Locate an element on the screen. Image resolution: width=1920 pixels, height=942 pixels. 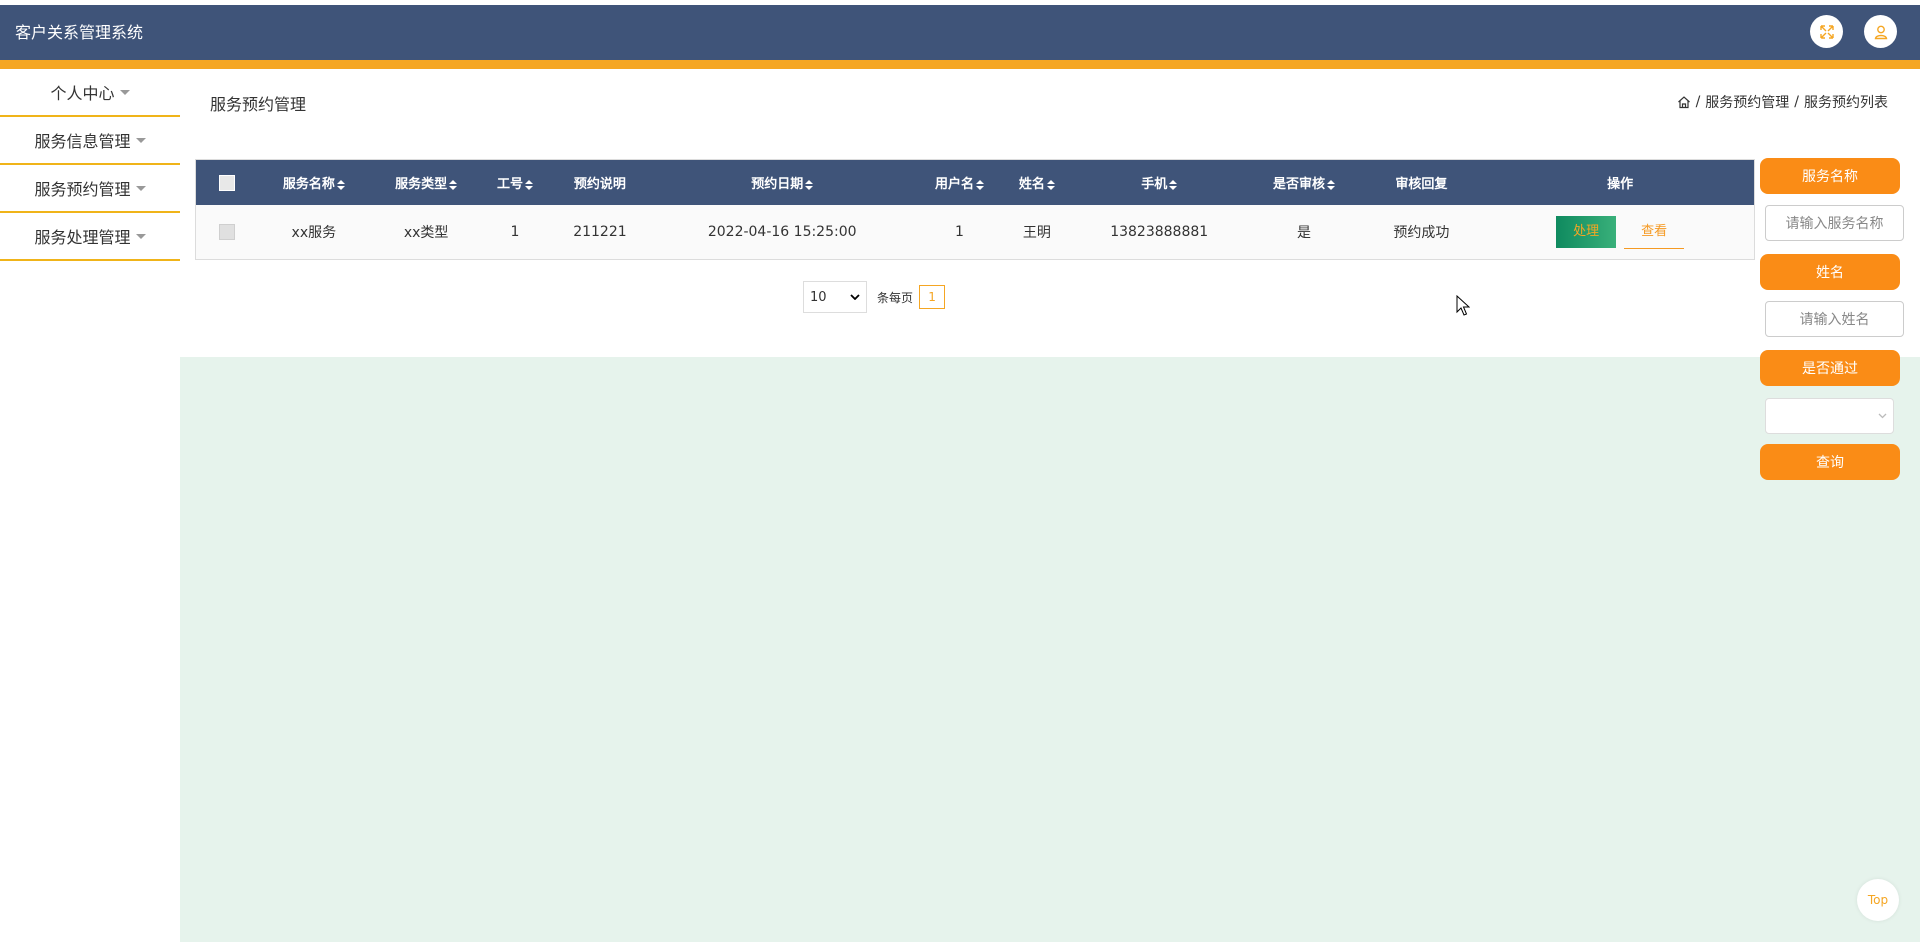
column-header: 工号 is located at coordinates (515, 182).